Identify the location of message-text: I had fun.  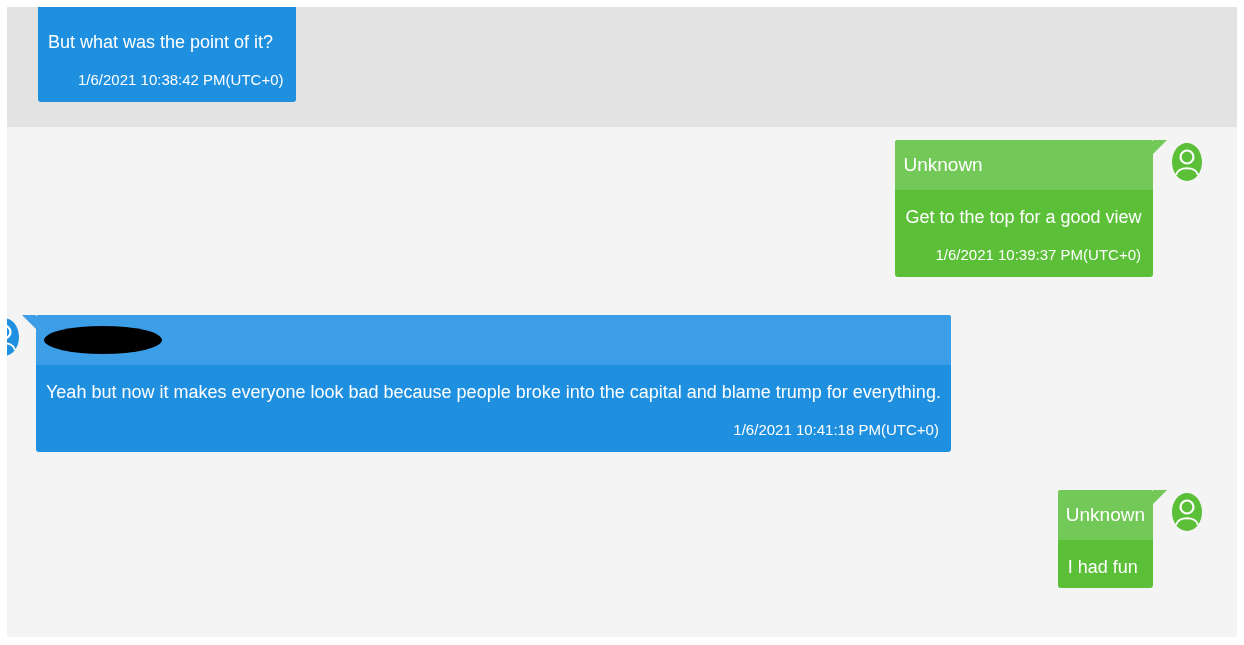
(1102, 567).